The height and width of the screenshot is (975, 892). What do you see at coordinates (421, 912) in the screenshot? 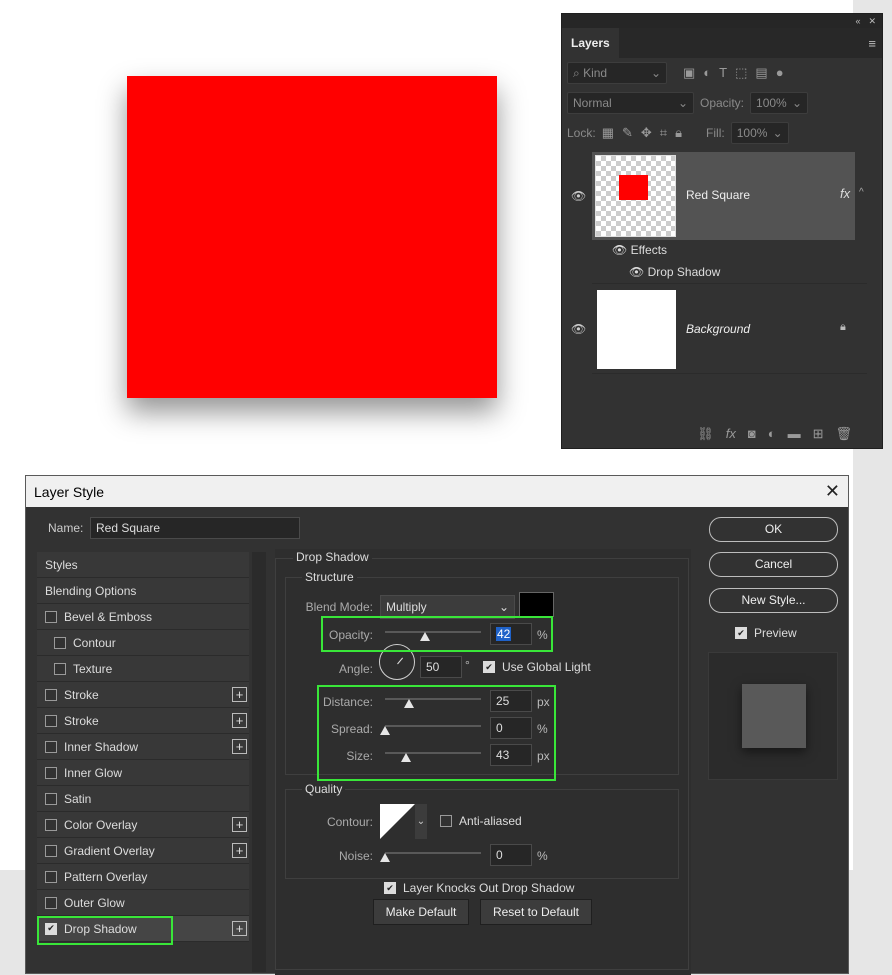
I see `make-default-button: Make Default` at bounding box center [421, 912].